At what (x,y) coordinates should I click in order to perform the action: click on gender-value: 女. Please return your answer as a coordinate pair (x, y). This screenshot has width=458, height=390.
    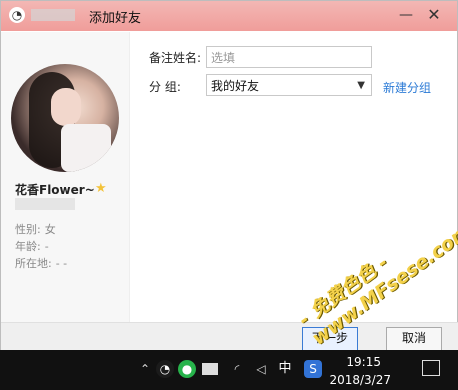
    Looking at the image, I should click on (50, 229).